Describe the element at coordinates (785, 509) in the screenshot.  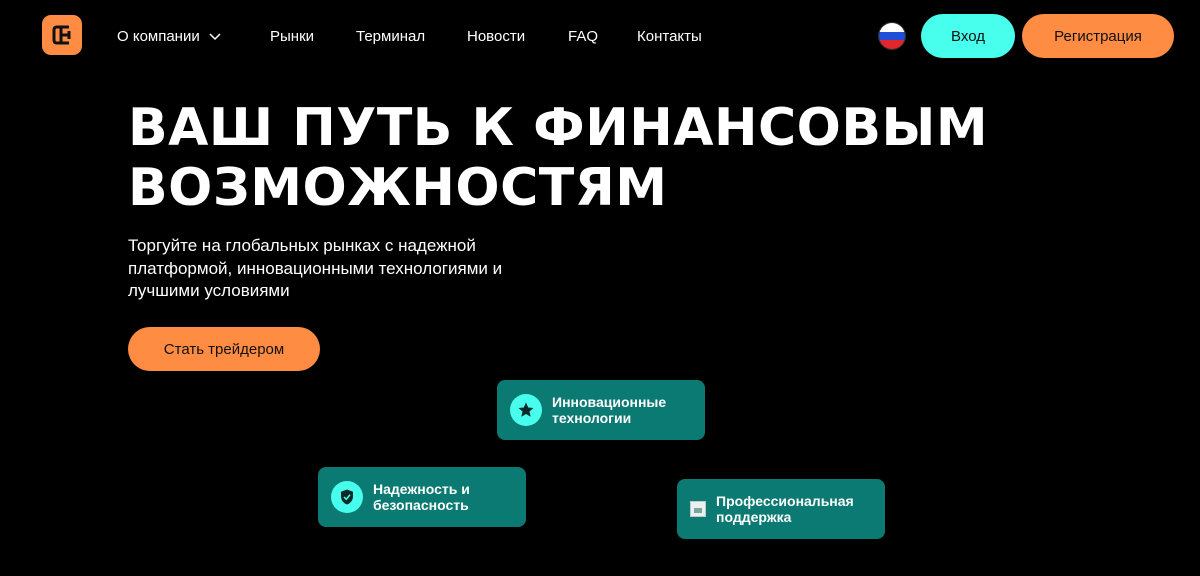
I see `feature-label: Профессиональная поддержка` at that location.